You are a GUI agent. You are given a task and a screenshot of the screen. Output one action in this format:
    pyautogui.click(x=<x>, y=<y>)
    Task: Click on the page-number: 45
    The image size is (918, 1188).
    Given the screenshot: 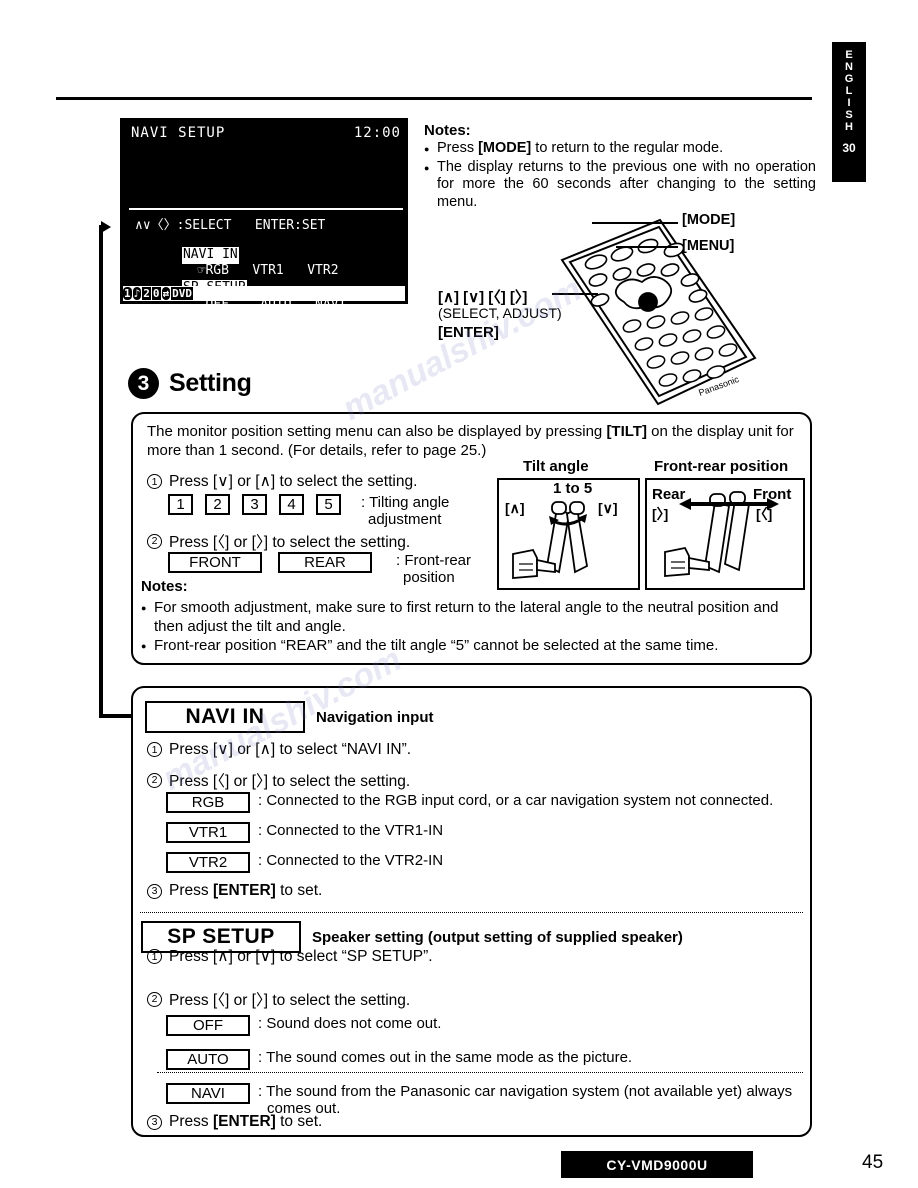 What is the action you would take?
    pyautogui.click(x=873, y=1162)
    